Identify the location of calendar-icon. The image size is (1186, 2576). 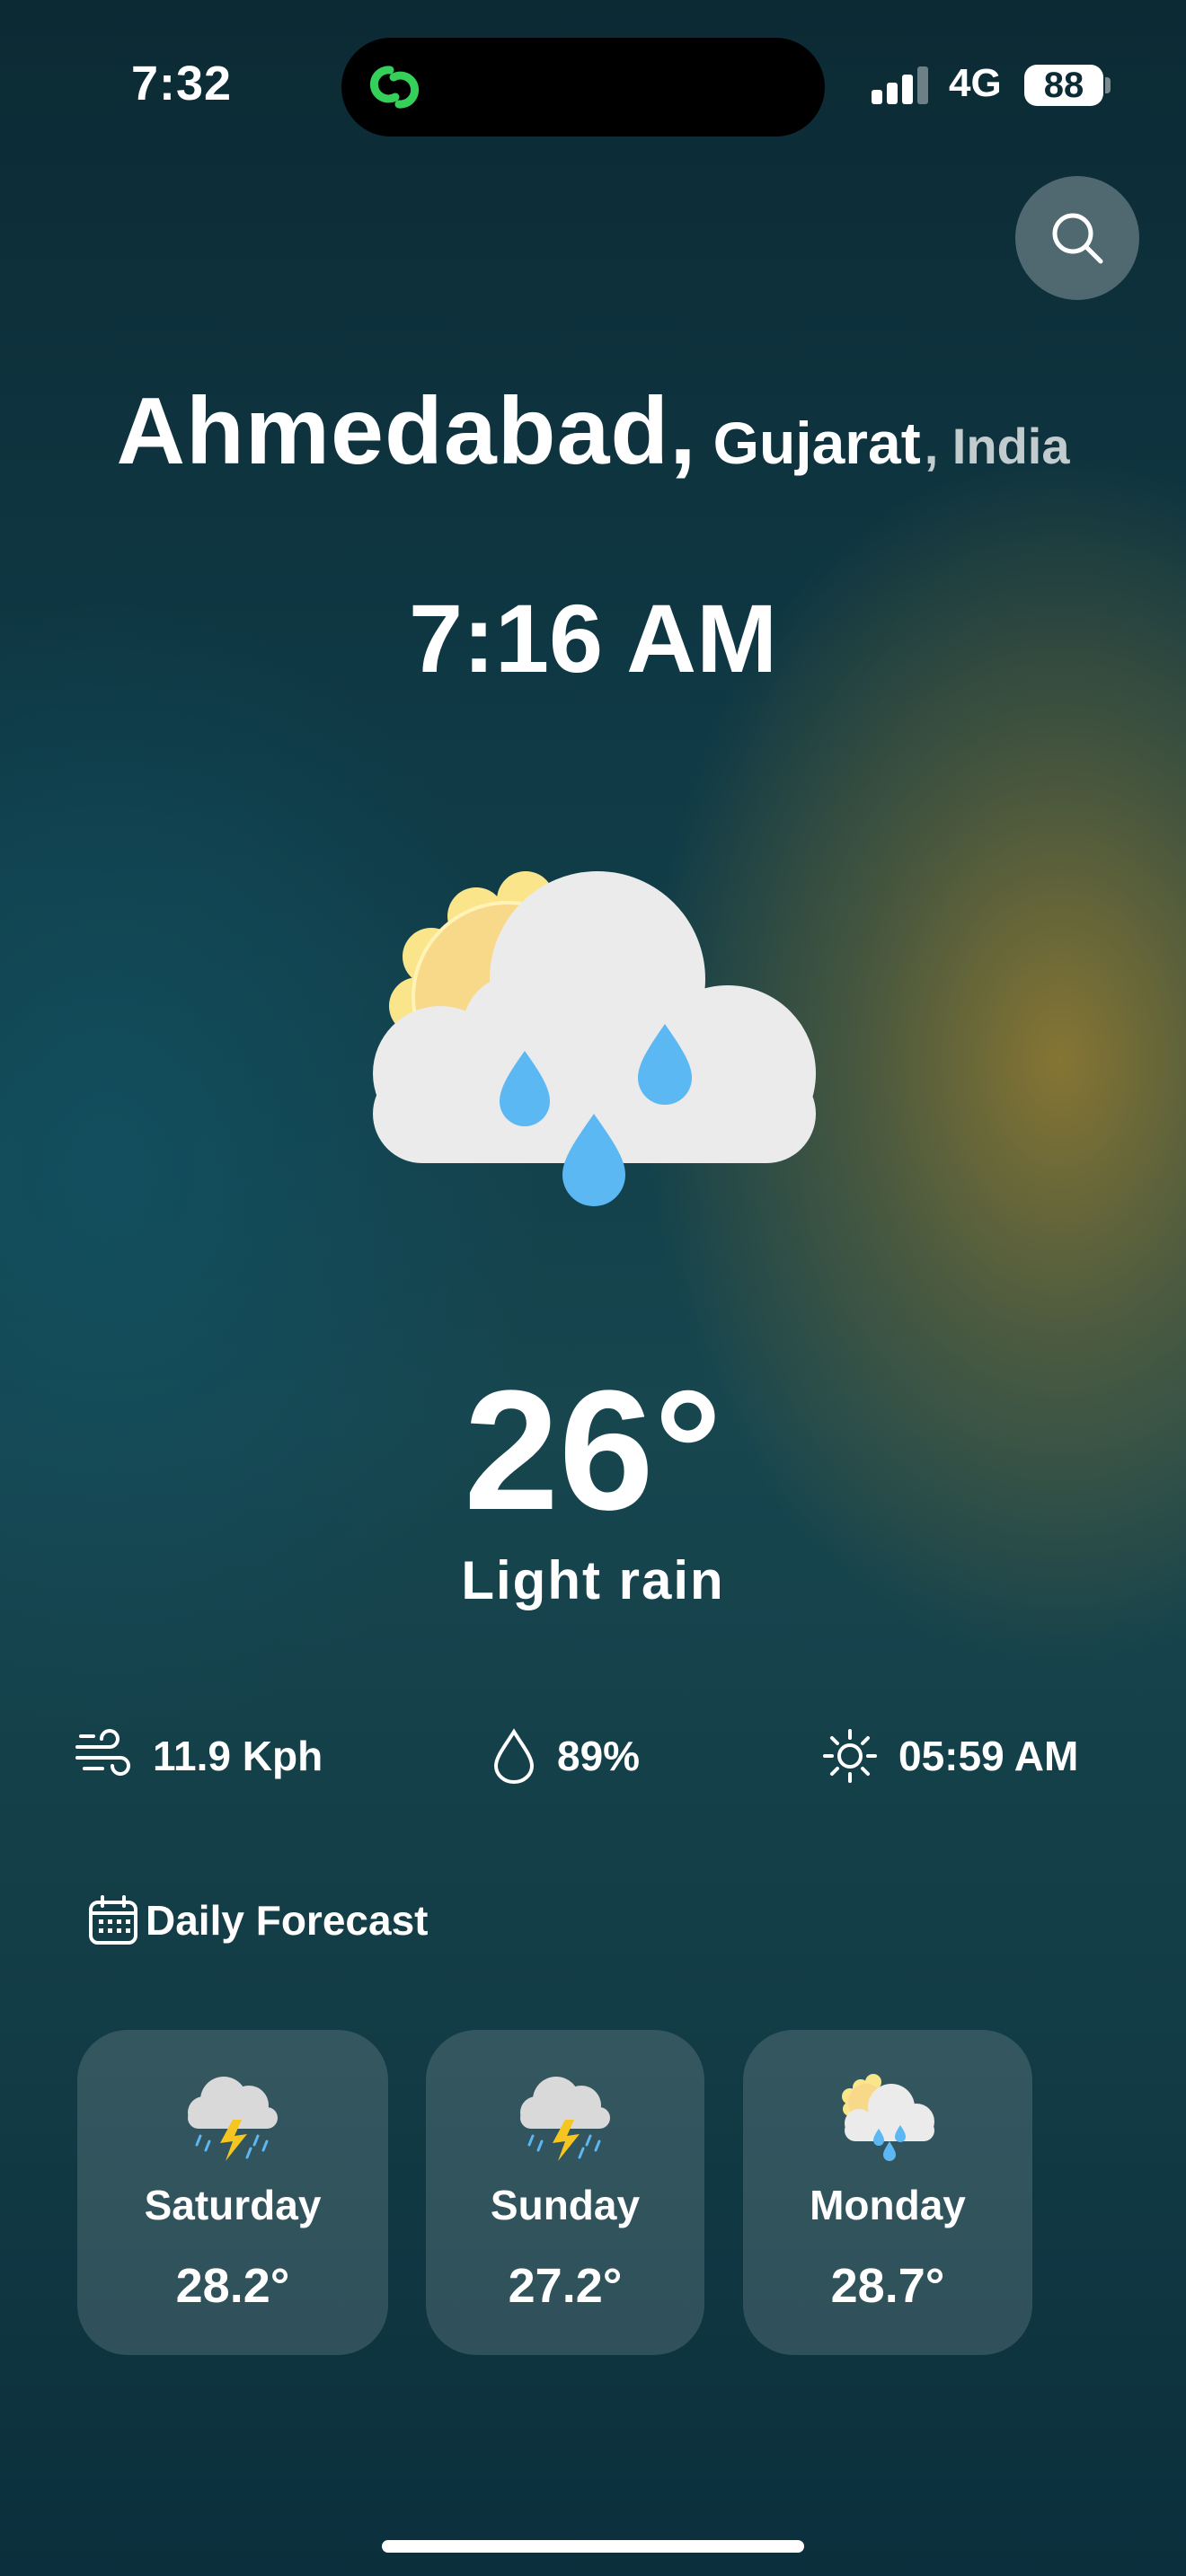
(113, 1920).